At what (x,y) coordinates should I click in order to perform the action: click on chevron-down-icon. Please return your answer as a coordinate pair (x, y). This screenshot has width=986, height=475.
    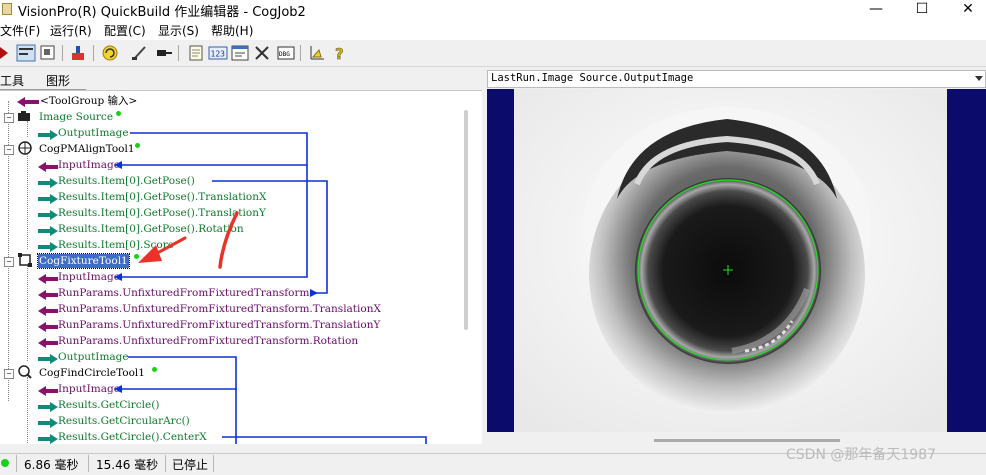
    Looking at the image, I should click on (979, 78).